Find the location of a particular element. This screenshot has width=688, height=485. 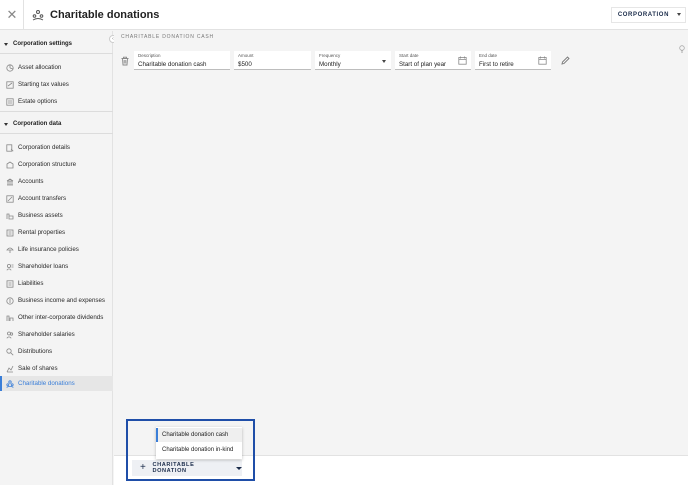

pencil-icon is located at coordinates (565, 60).